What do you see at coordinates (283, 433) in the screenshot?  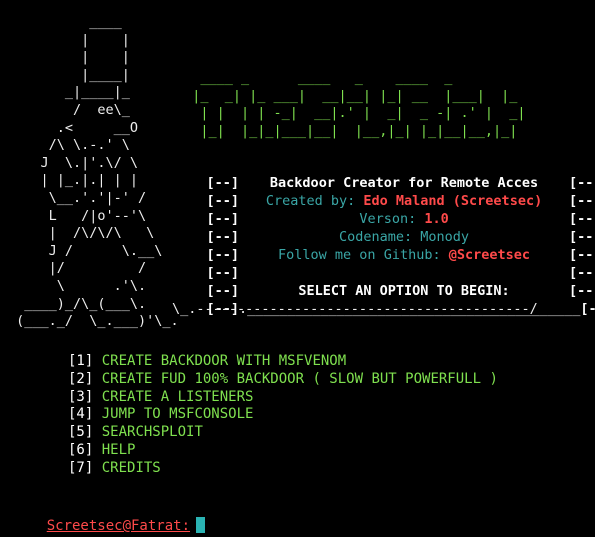 I see `menu-item-5: [5] SEARCHSPLOIT` at bounding box center [283, 433].